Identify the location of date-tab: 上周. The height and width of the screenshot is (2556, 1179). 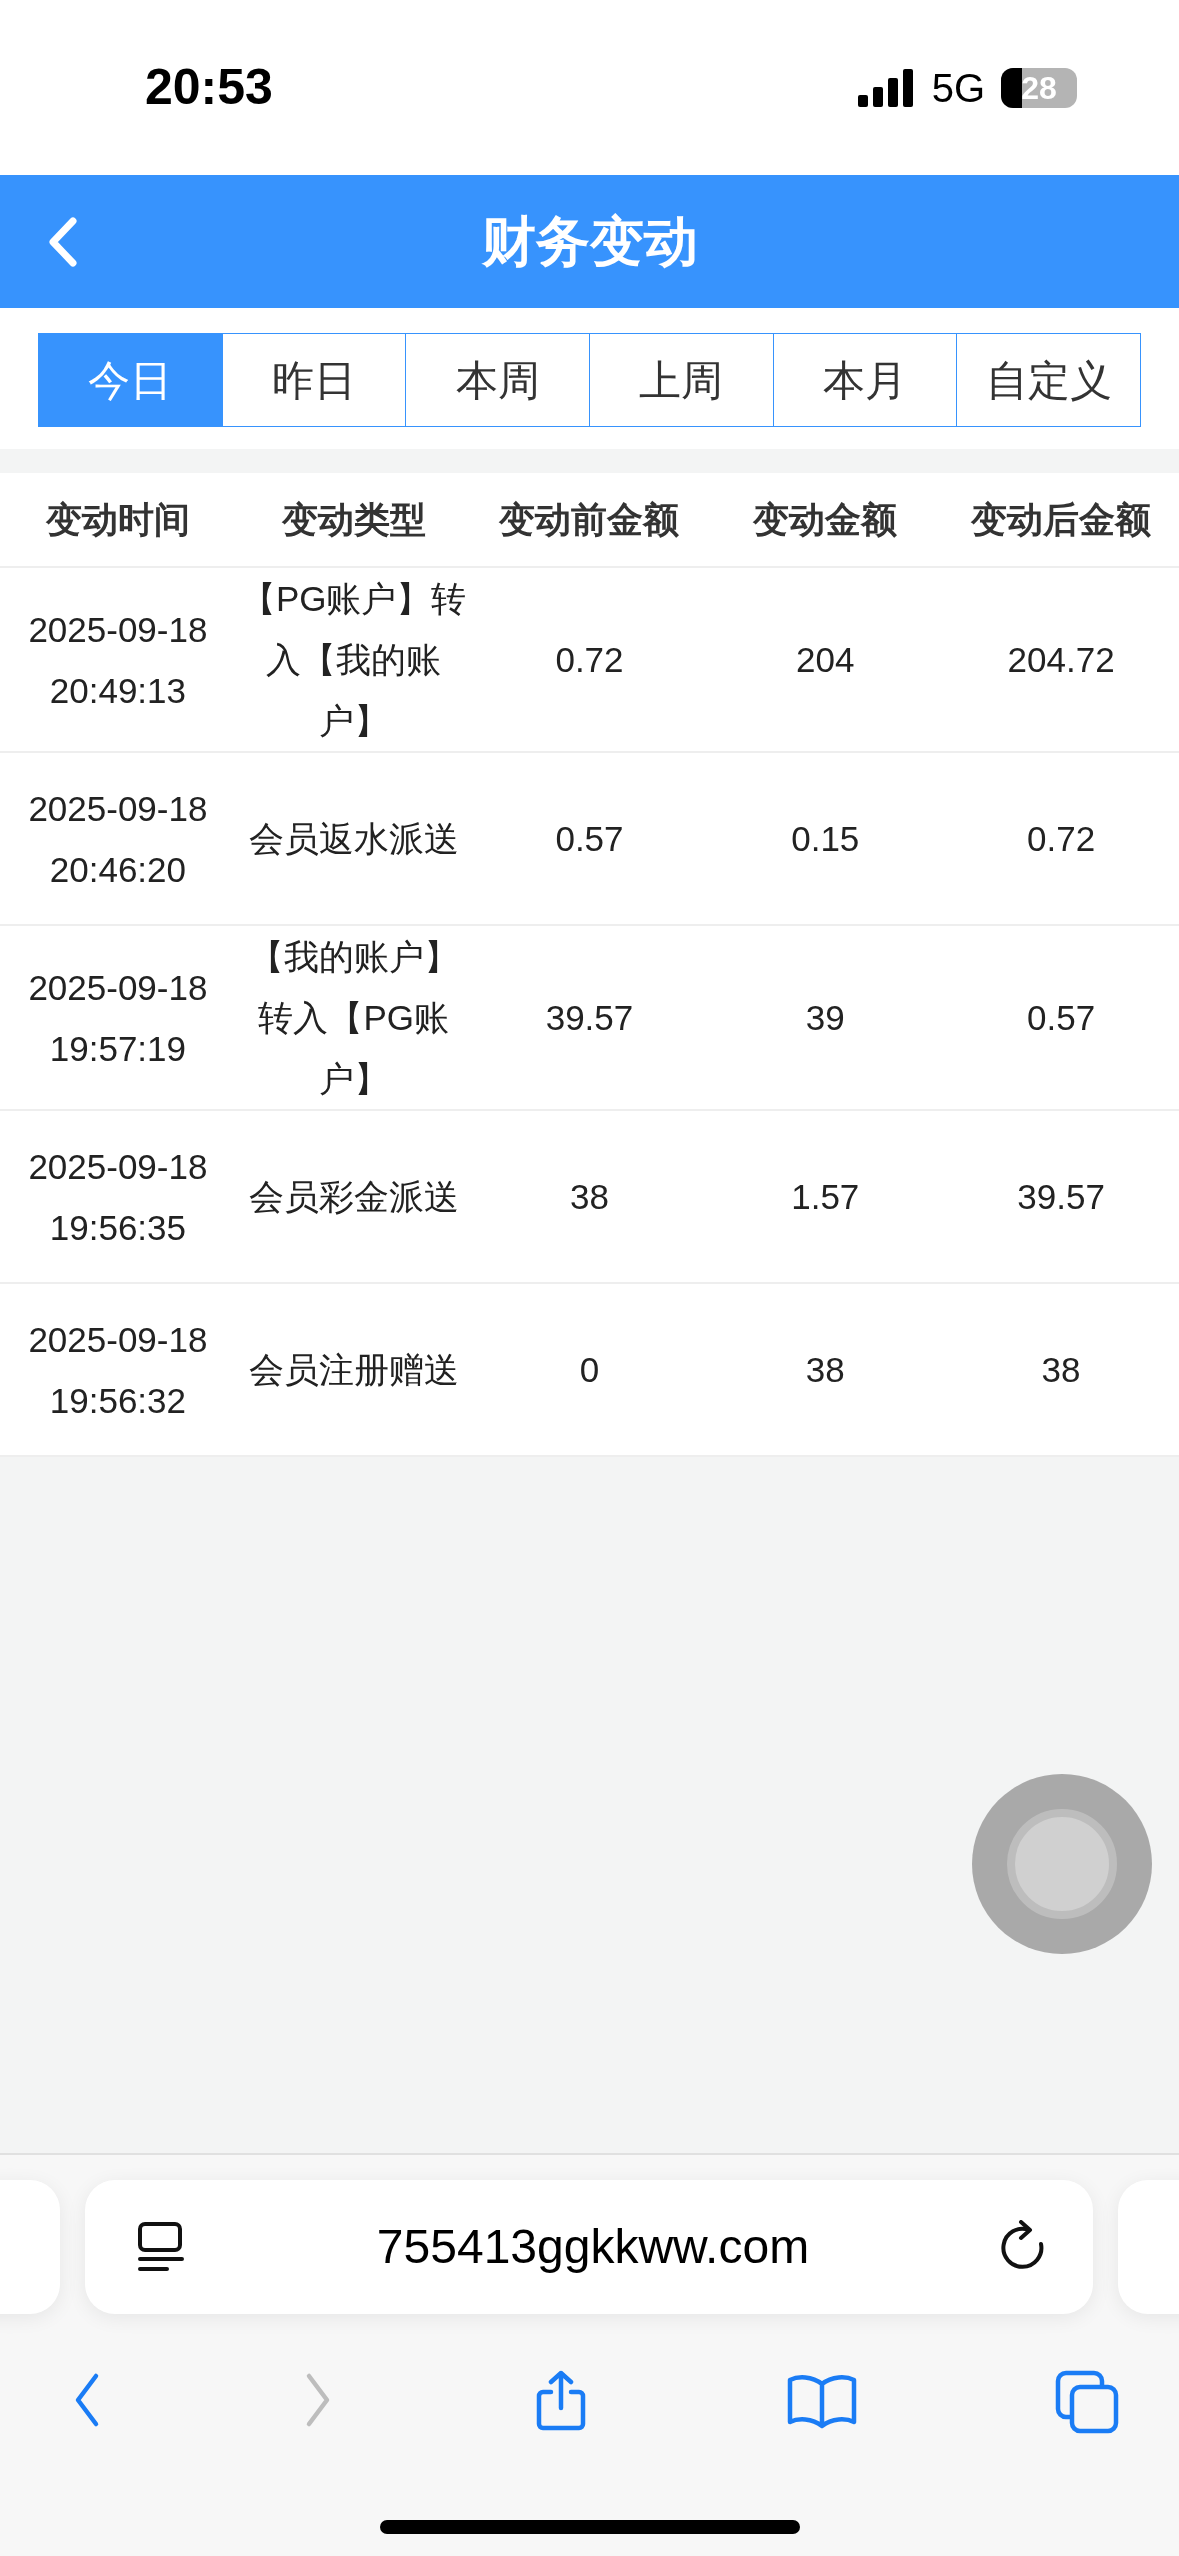
(681, 380).